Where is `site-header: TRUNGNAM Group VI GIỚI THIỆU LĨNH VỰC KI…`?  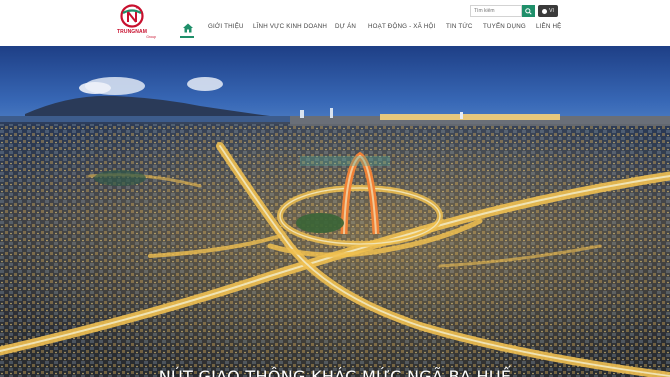
site-header: TRUNGNAM Group VI GIỚI THIỆU LĨNH VỰC KI… is located at coordinates (335, 23).